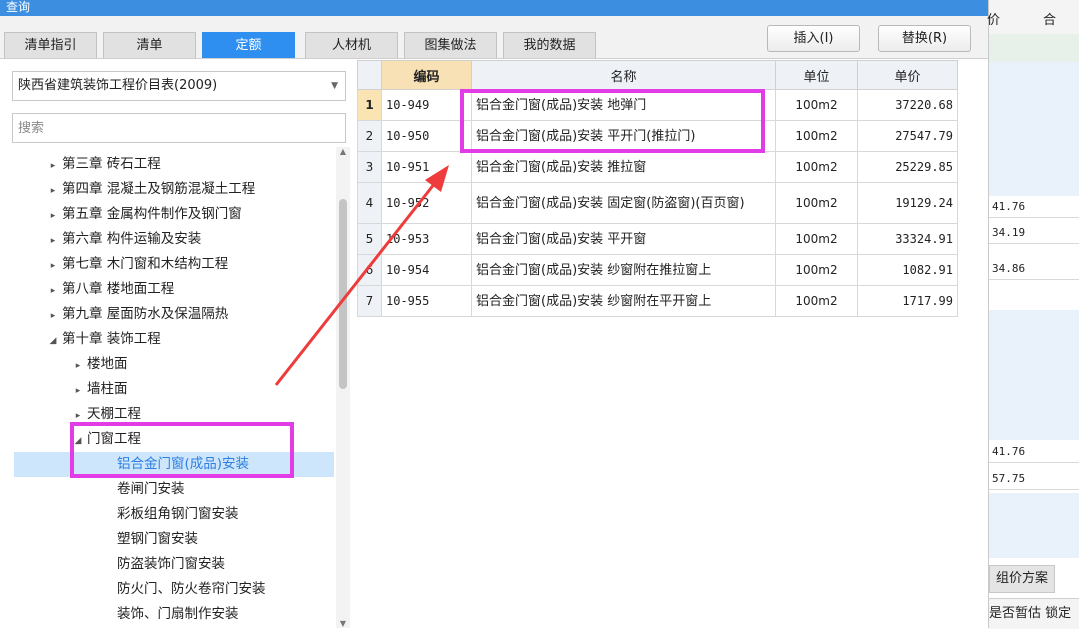 The height and width of the screenshot is (629, 1079). I want to click on tree-item: ▸ 第四章 混凝土及钢筋混凝土工程, so click(150, 190).